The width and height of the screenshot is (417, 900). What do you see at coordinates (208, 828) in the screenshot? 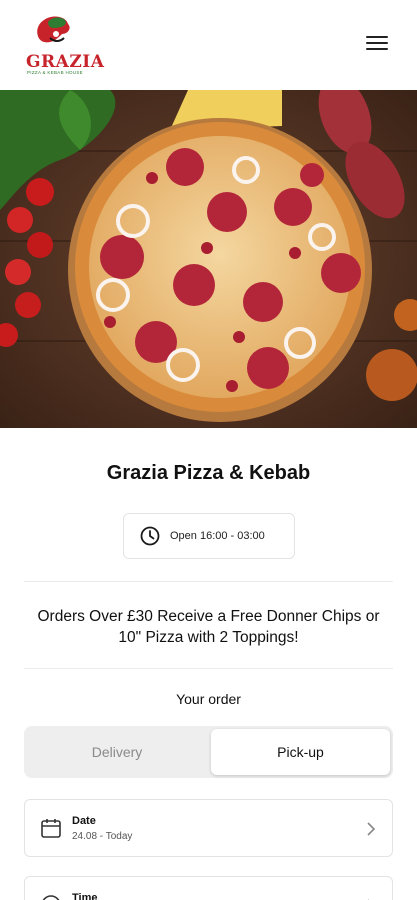
I see `date-selector: Date 24.08 - Today` at bounding box center [208, 828].